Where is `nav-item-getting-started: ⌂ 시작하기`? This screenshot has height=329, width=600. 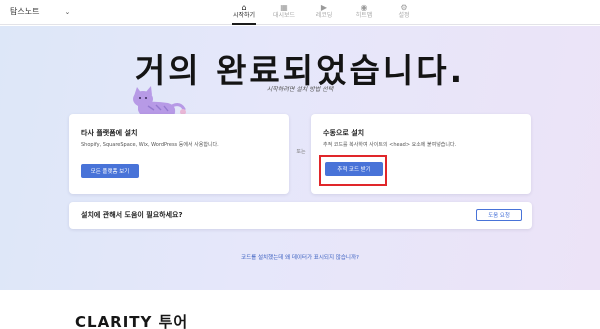
nav-item-getting-started: ⌂ 시작하기 is located at coordinates (244, 12).